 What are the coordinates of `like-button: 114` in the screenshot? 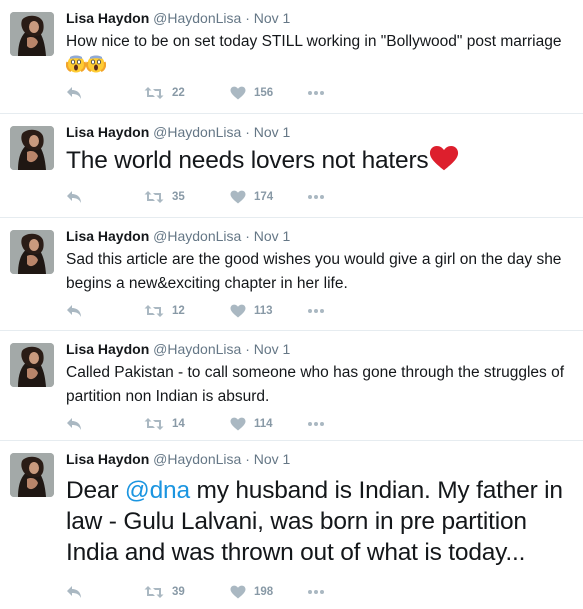 It's located at (251, 424).